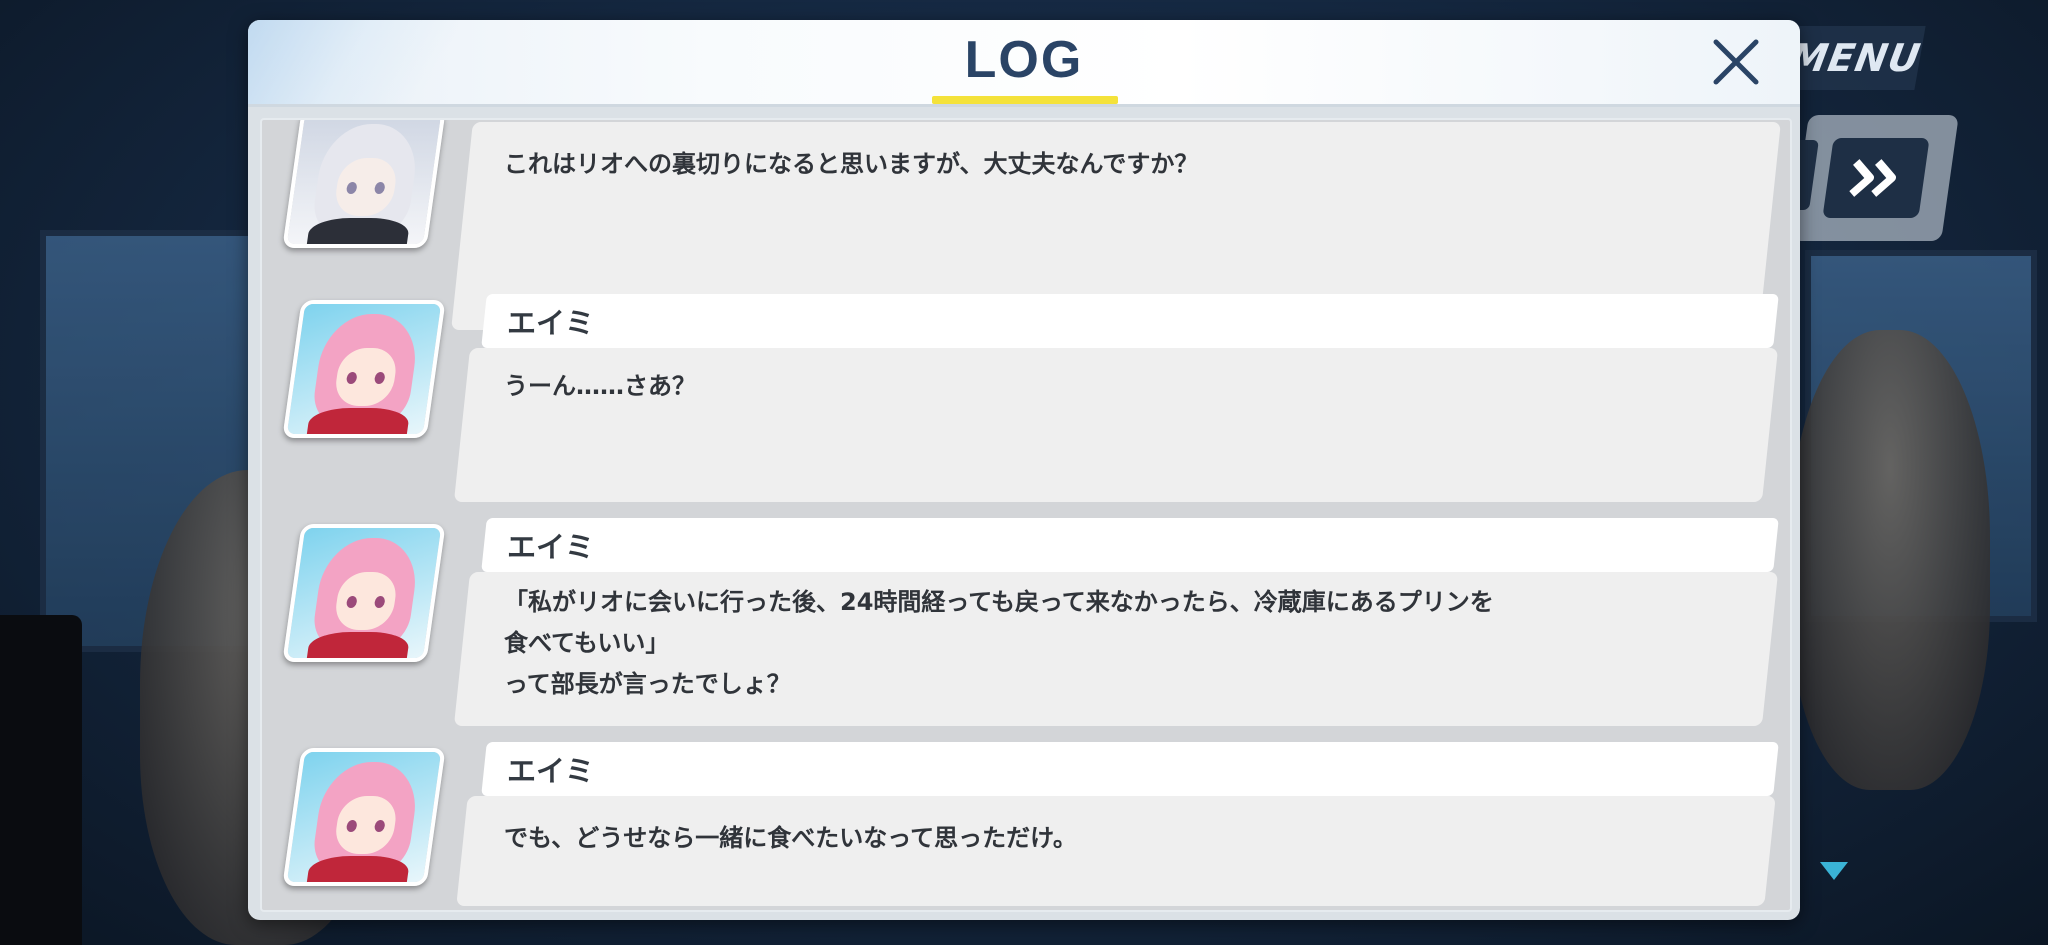 The width and height of the screenshot is (2048, 945). Describe the element at coordinates (851, 164) in the screenshot. I see `message-text: これはリオへの裏切りになると思いますが、大丈夫なんですか？` at that location.